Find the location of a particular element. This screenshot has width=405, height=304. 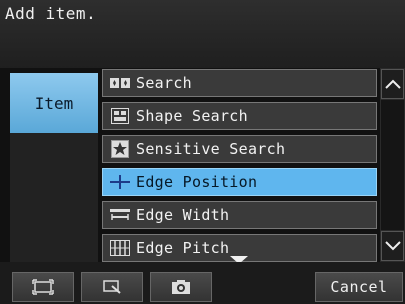

list-item-search: Search is located at coordinates (239, 83).